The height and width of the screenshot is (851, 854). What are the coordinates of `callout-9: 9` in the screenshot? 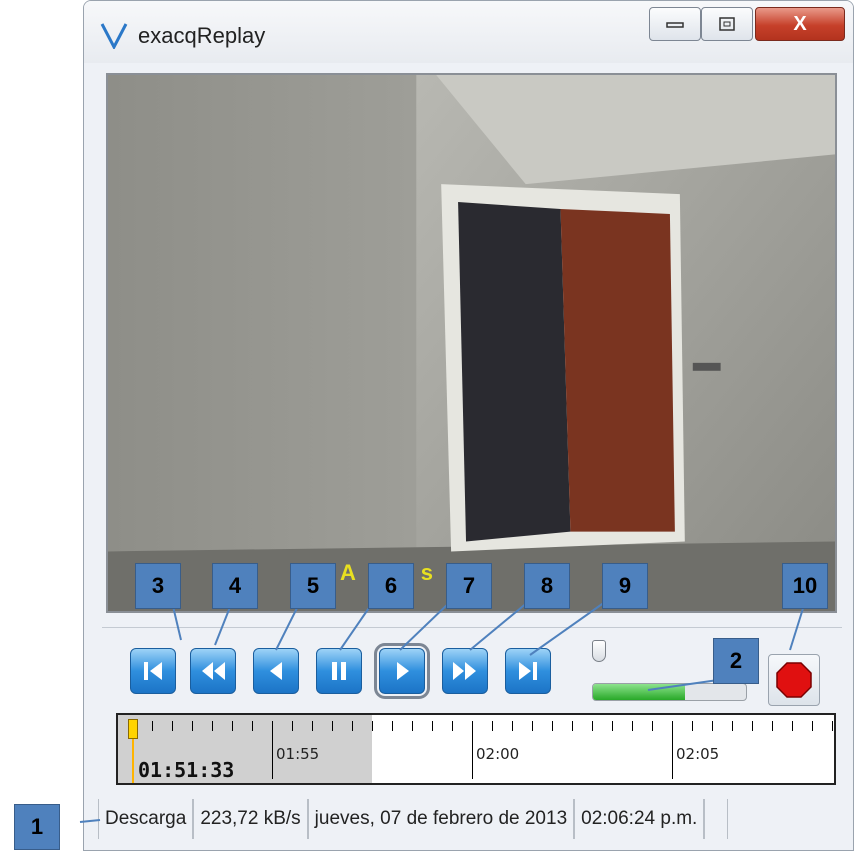 It's located at (625, 586).